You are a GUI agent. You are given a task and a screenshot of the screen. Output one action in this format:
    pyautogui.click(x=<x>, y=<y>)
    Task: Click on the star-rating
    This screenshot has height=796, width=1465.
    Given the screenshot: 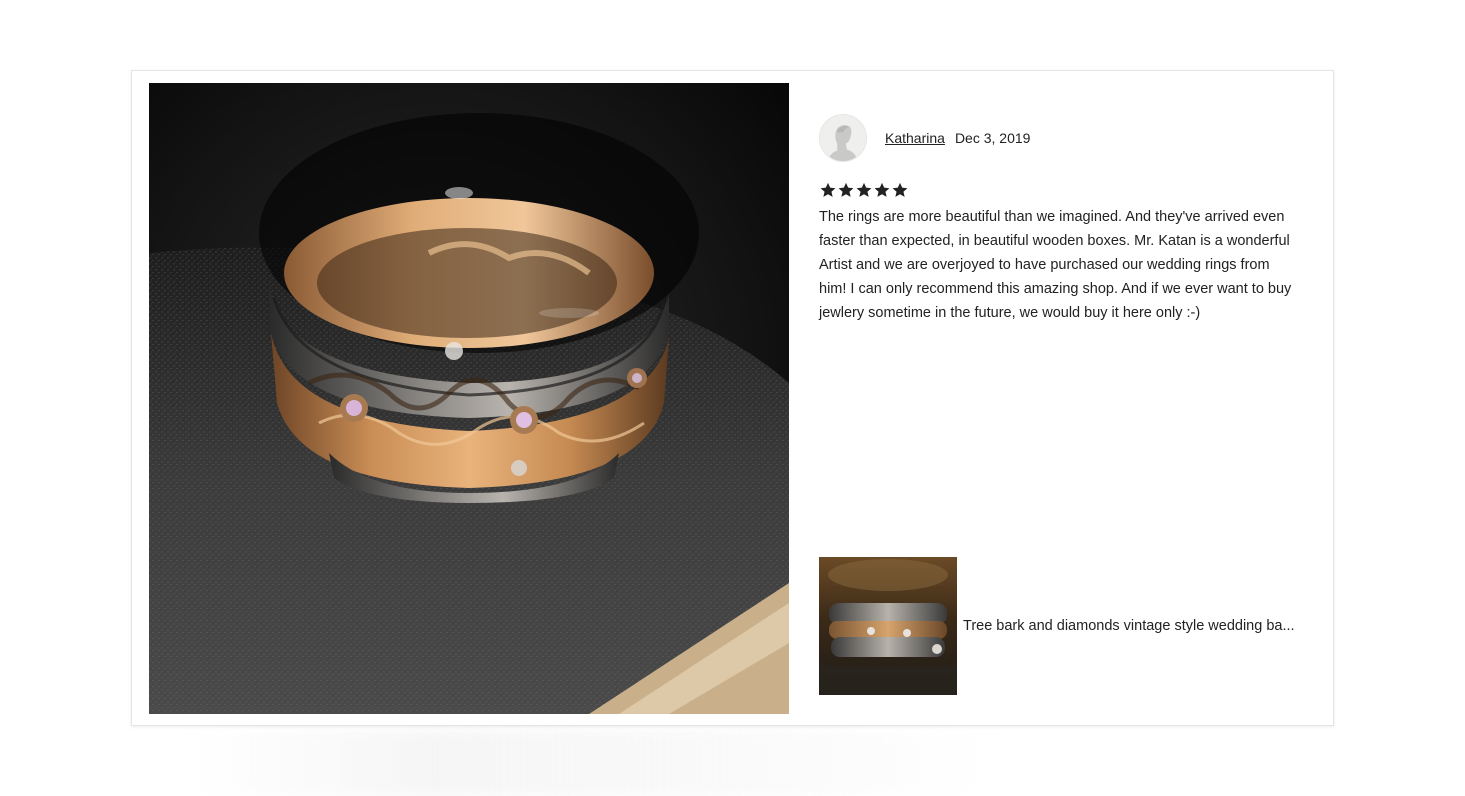 What is the action you would take?
    pyautogui.click(x=1064, y=190)
    